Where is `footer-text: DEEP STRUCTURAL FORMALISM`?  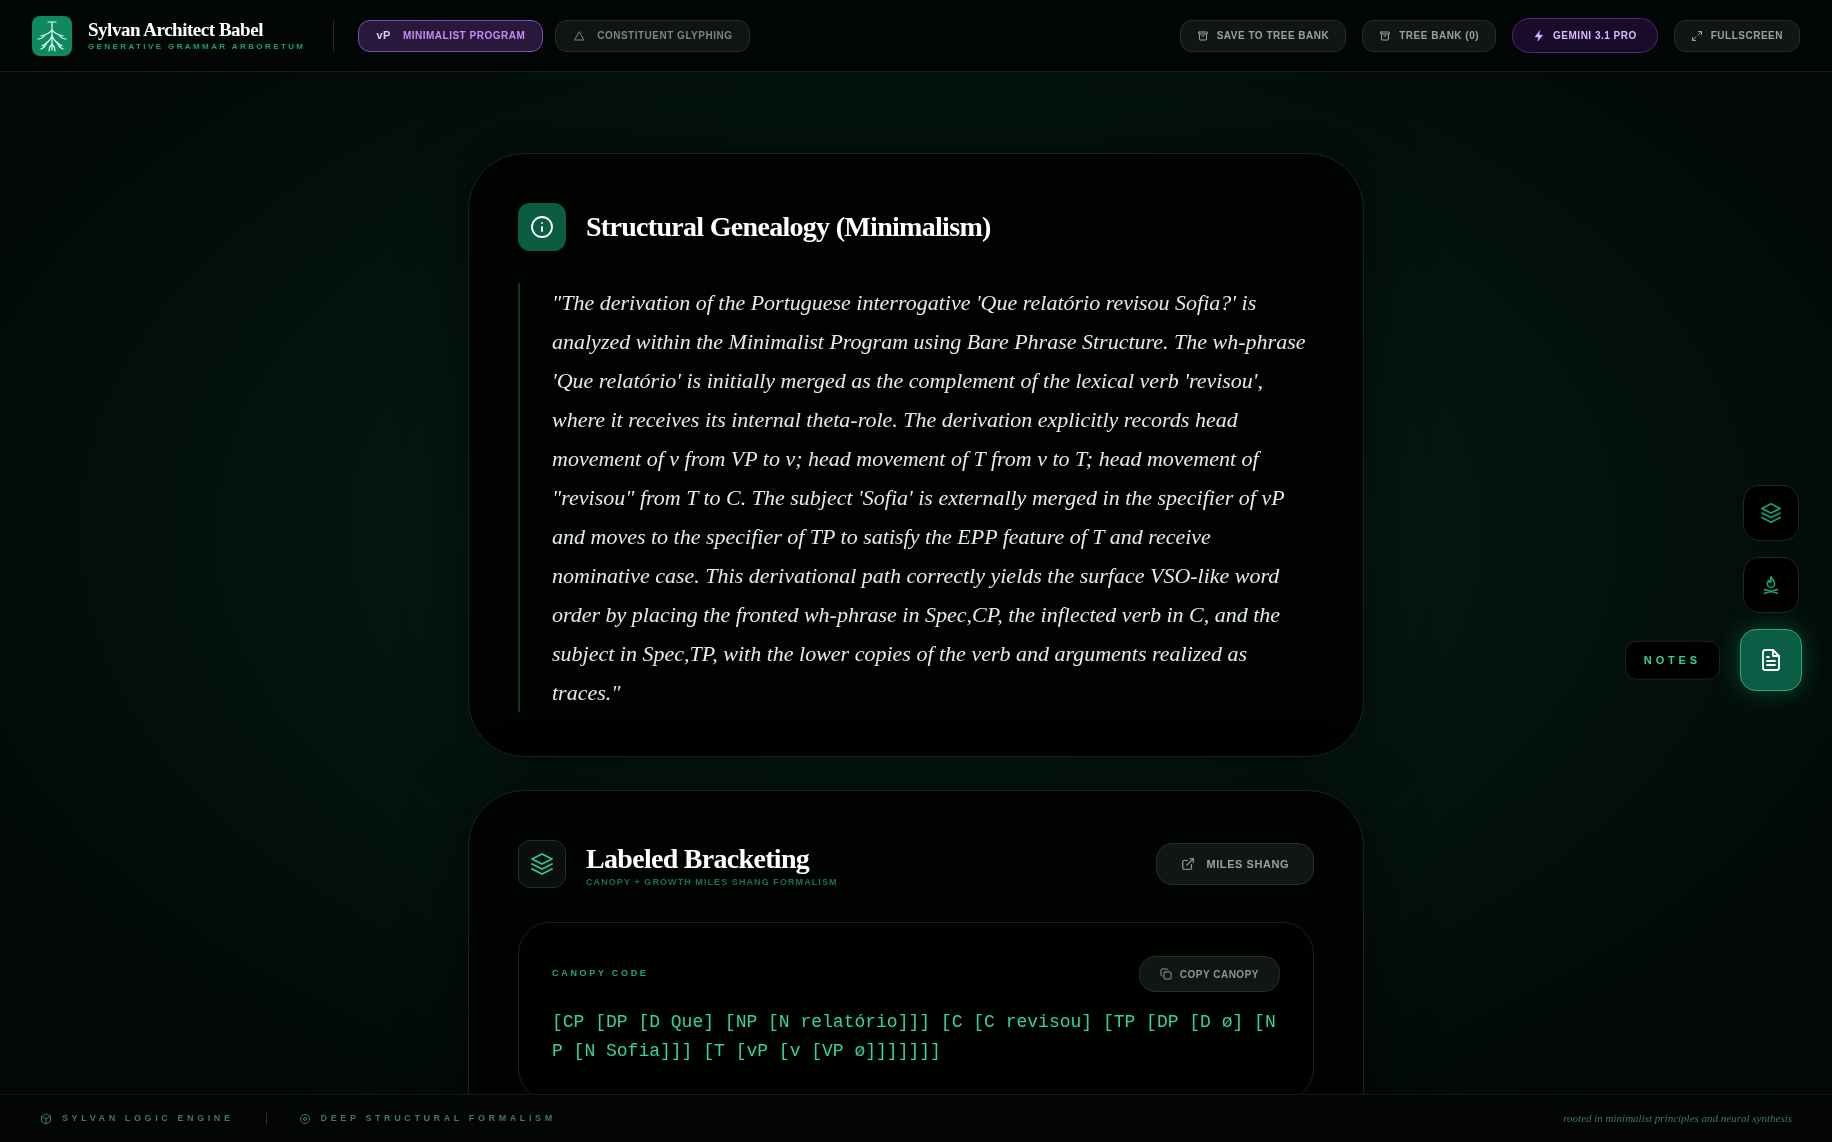
footer-text: DEEP STRUCTURAL FORMALISM is located at coordinates (438, 1118).